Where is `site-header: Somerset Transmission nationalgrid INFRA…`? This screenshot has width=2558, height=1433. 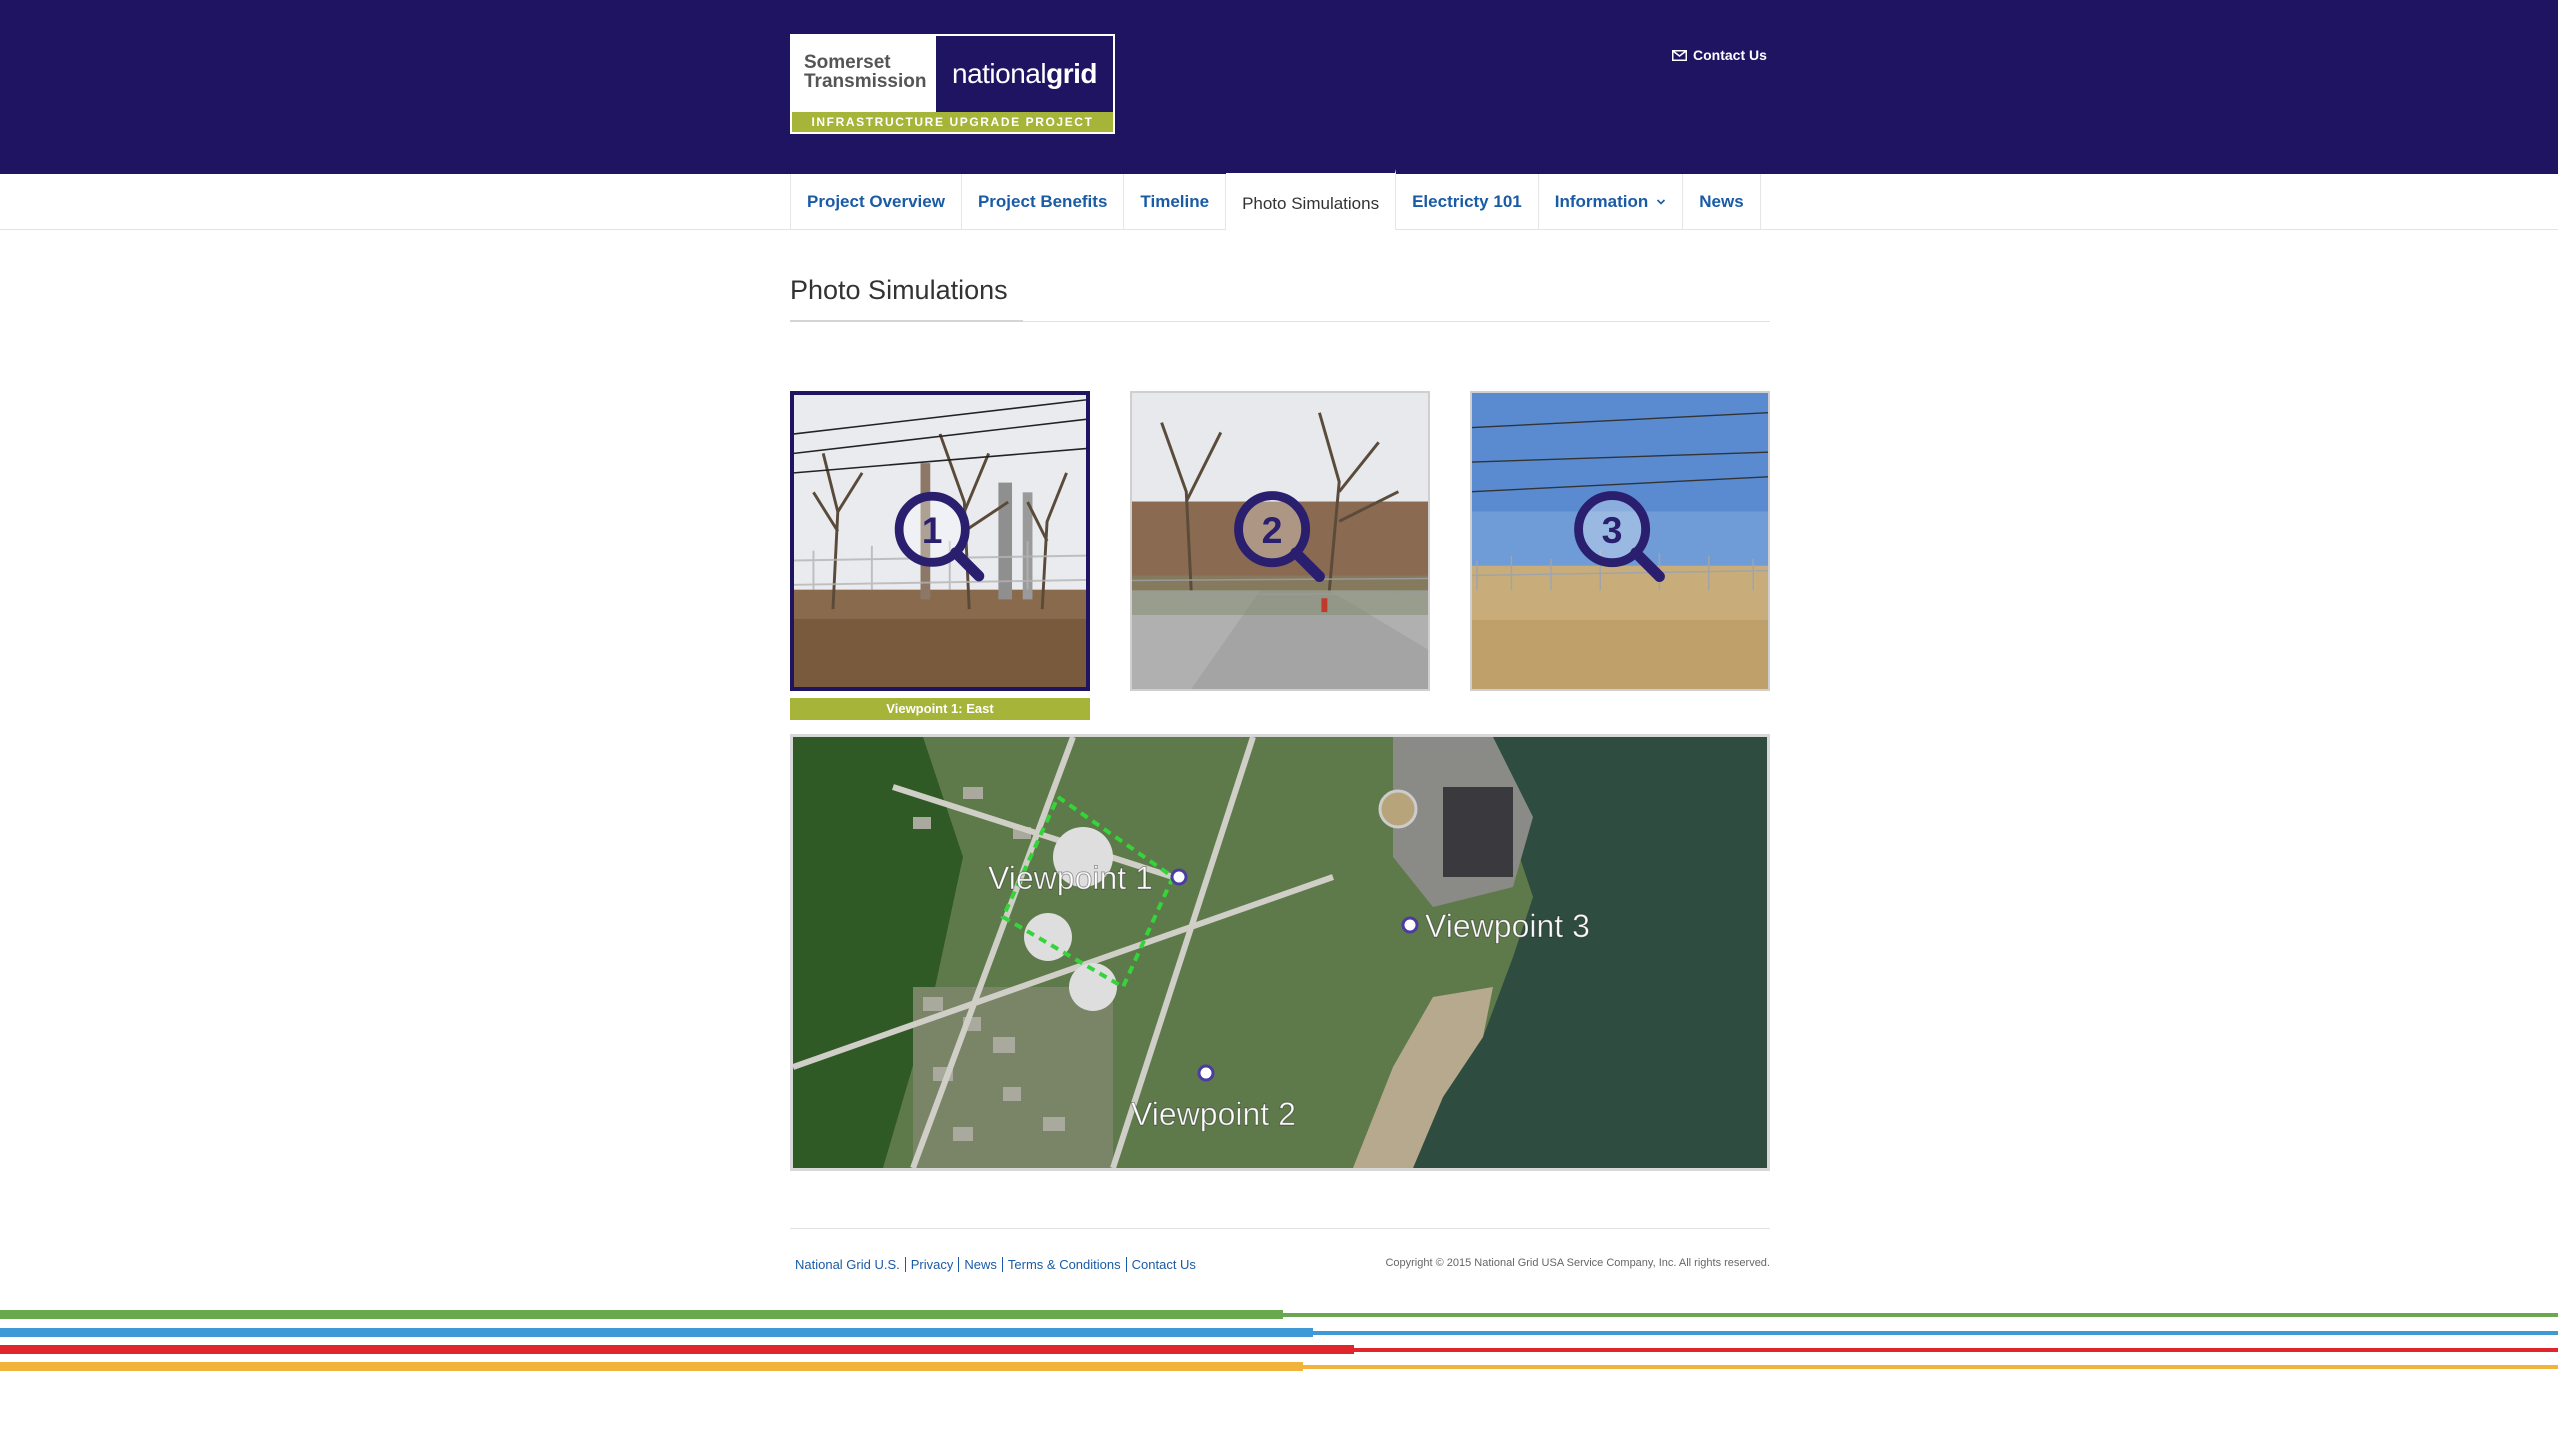 site-header: Somerset Transmission nationalgrid INFRA… is located at coordinates (1279, 87).